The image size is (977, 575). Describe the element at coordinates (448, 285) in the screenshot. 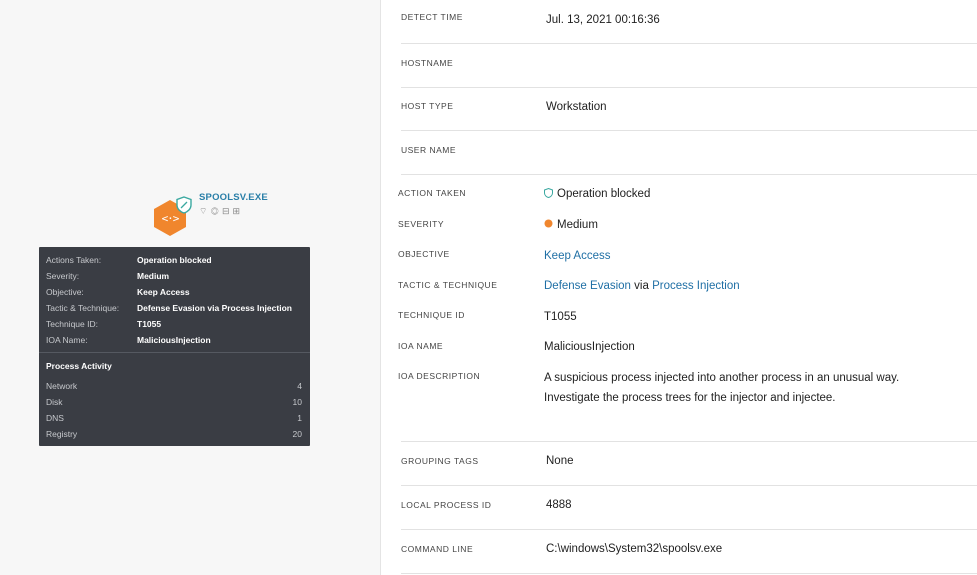

I see `field-label: TACTIC & TECHNIQUE` at that location.